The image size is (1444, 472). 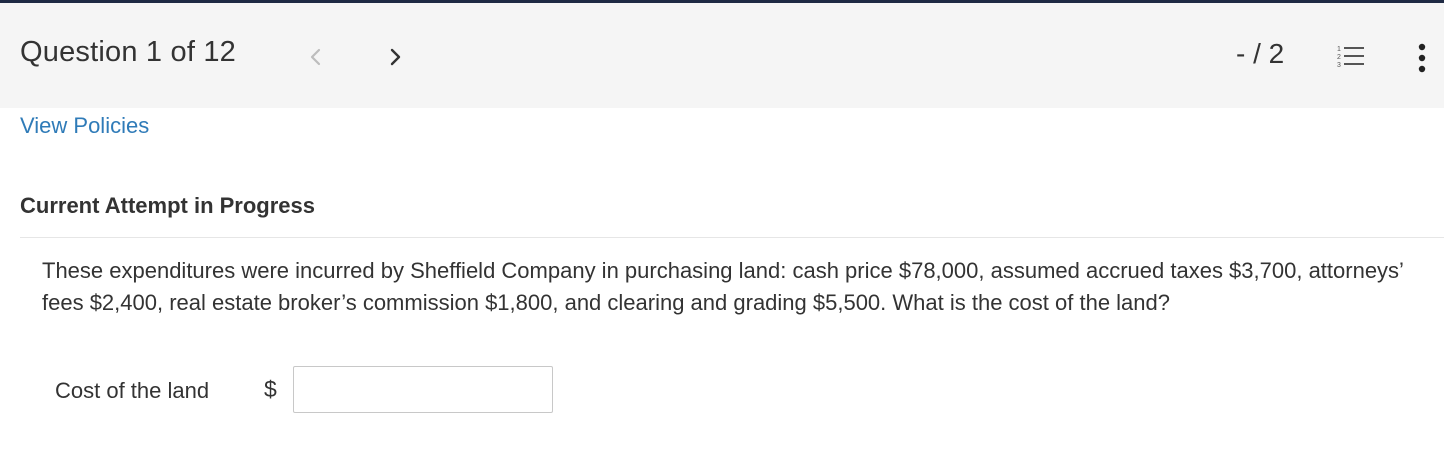 What do you see at coordinates (84, 126) in the screenshot?
I see `view-policies-link: View Policies` at bounding box center [84, 126].